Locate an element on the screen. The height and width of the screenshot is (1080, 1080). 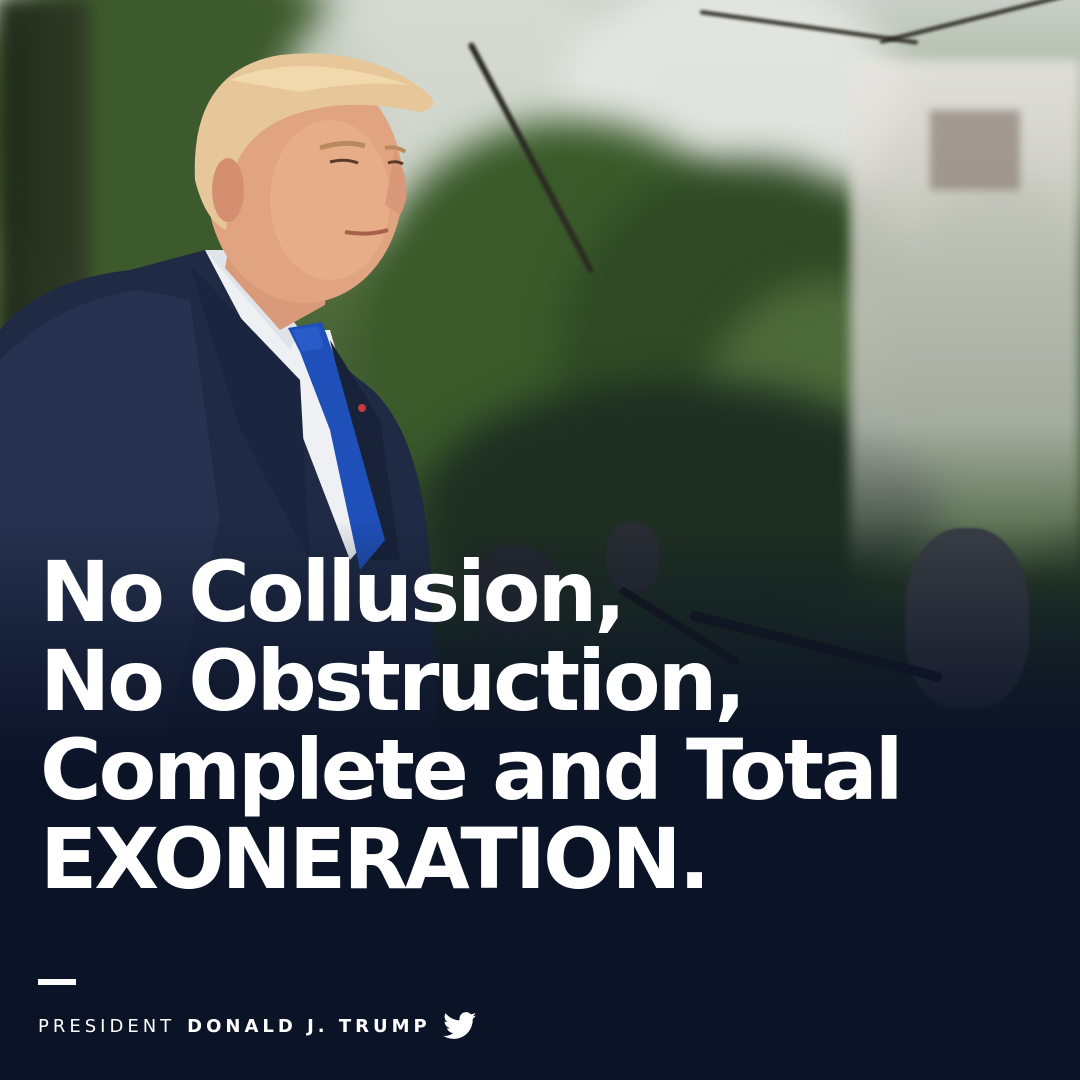
byline: PRESIDENT DONALD J. TRUMP is located at coordinates (257, 1026).